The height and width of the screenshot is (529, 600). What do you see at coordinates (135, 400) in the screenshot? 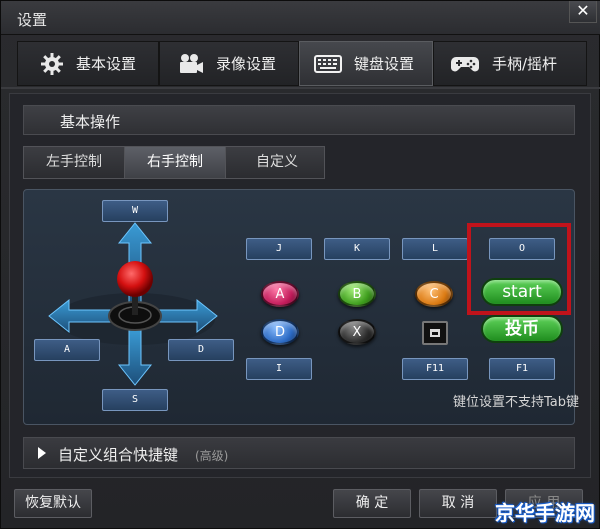
I see `key-down: S` at bounding box center [135, 400].